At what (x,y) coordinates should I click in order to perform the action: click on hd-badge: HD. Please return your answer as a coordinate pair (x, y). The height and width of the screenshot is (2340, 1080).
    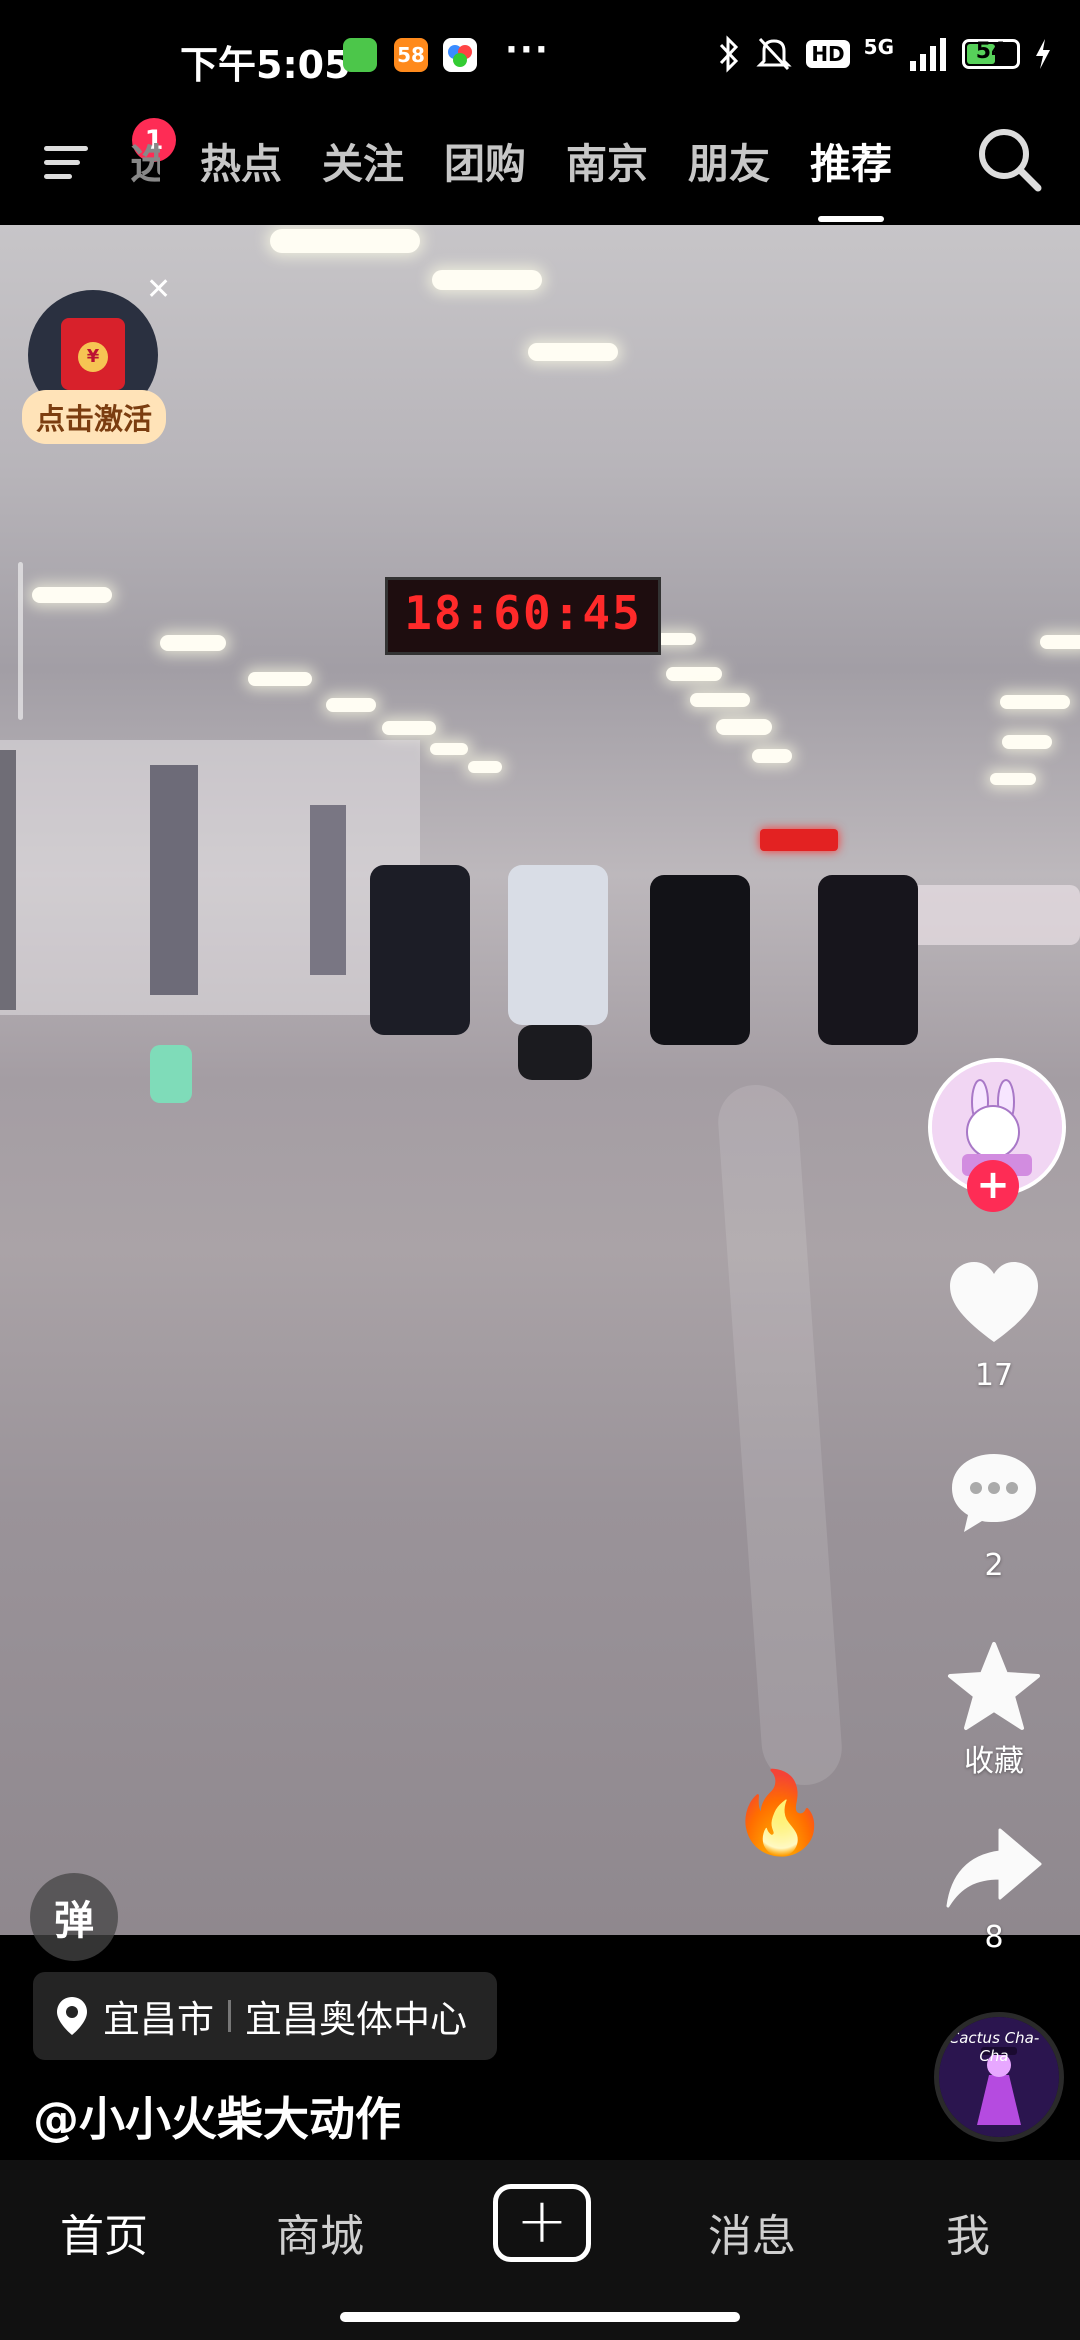
    Looking at the image, I should click on (828, 54).